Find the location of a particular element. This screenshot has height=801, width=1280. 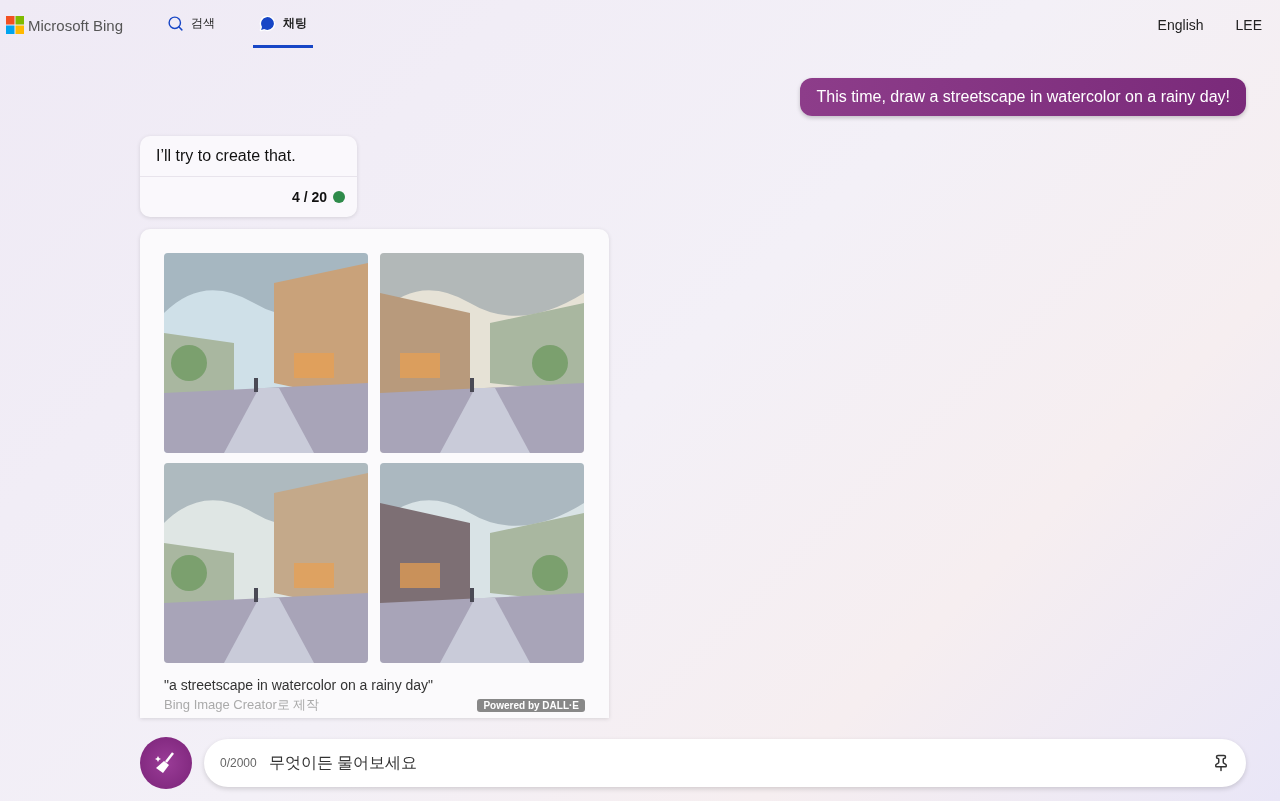

pin-icon is located at coordinates (1221, 763).